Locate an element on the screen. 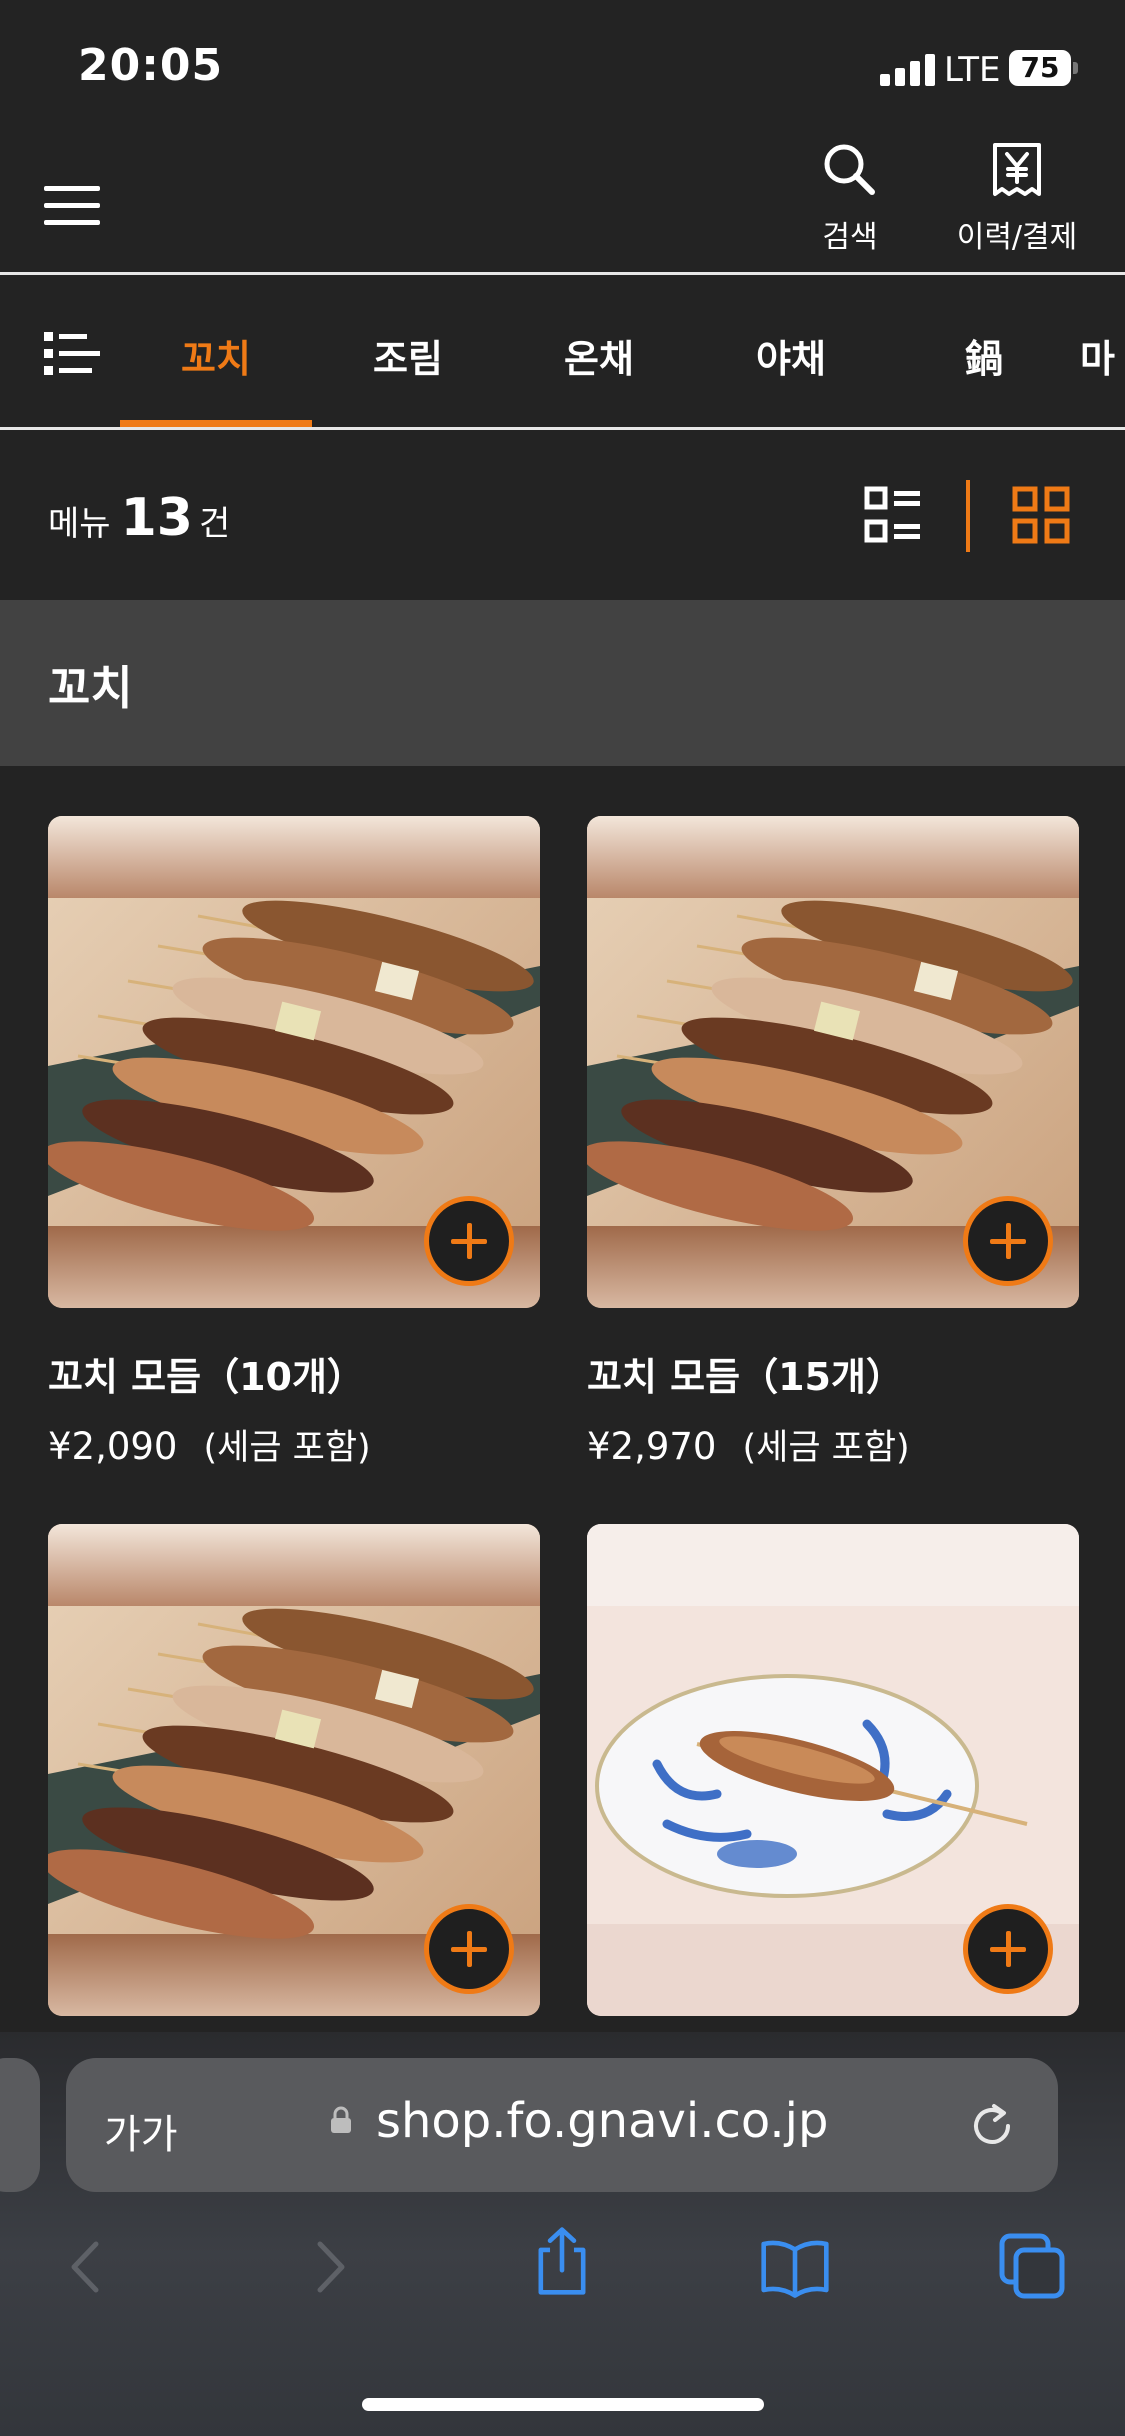  home-indicator is located at coordinates (563, 2404).